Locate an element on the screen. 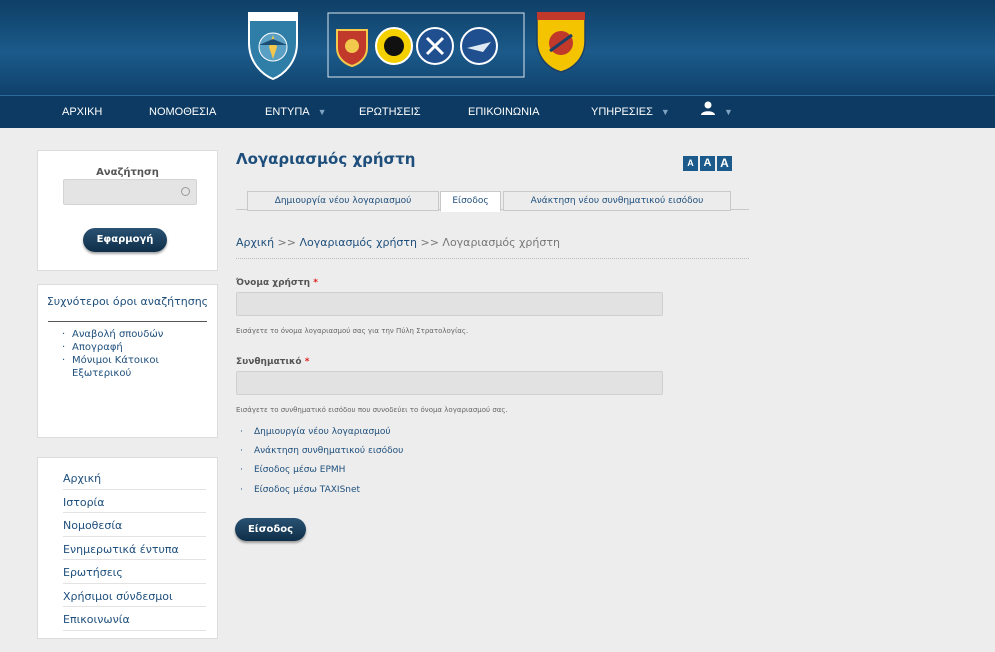  nav-item-user: ▼ is located at coordinates (716, 112).